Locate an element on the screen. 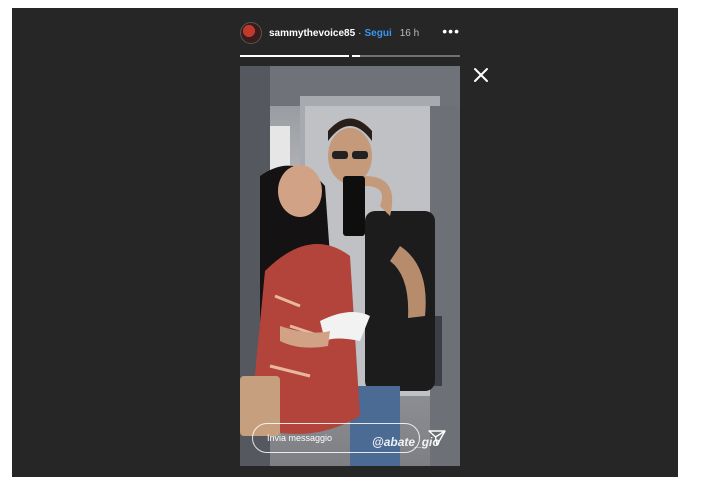 The image size is (724, 487). username-link: sammythevoice85 is located at coordinates (312, 33).